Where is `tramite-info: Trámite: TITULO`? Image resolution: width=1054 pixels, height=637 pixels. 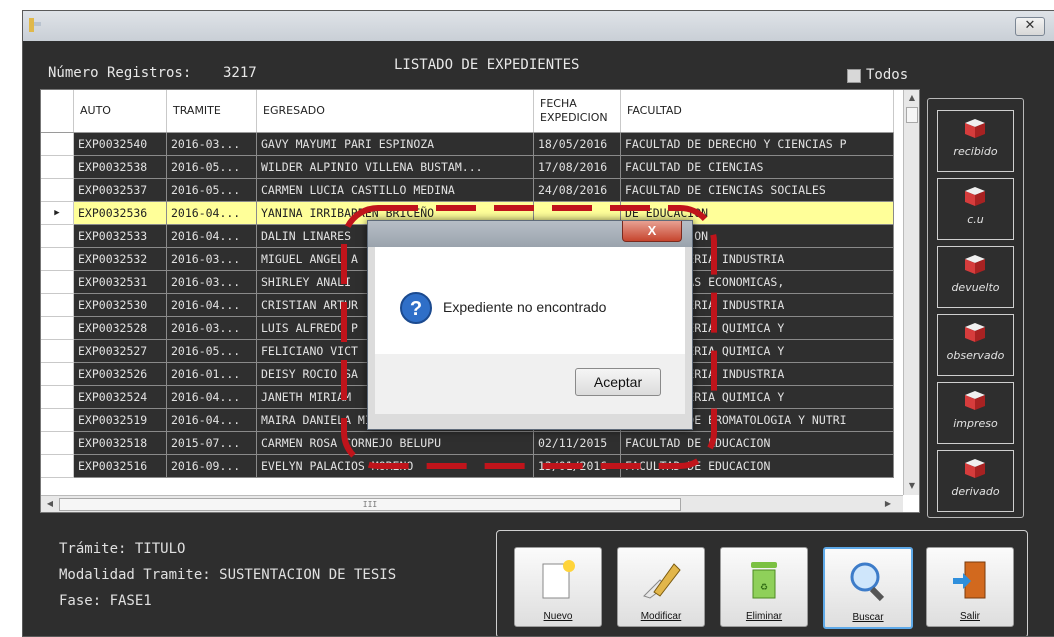 tramite-info: Trámite: TITULO is located at coordinates (122, 549).